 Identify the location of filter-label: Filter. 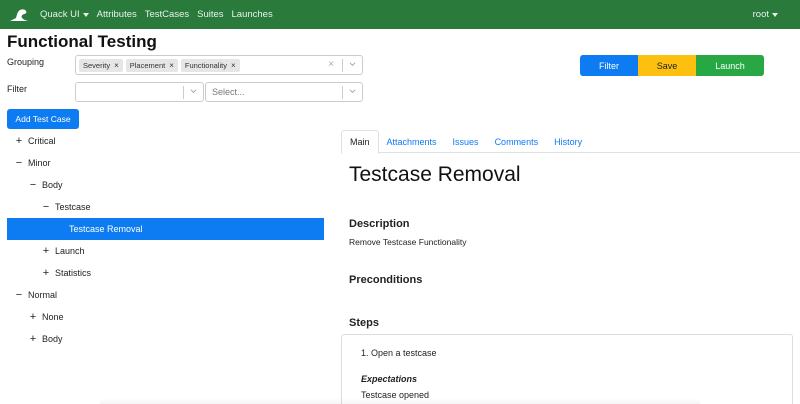
(17, 89).